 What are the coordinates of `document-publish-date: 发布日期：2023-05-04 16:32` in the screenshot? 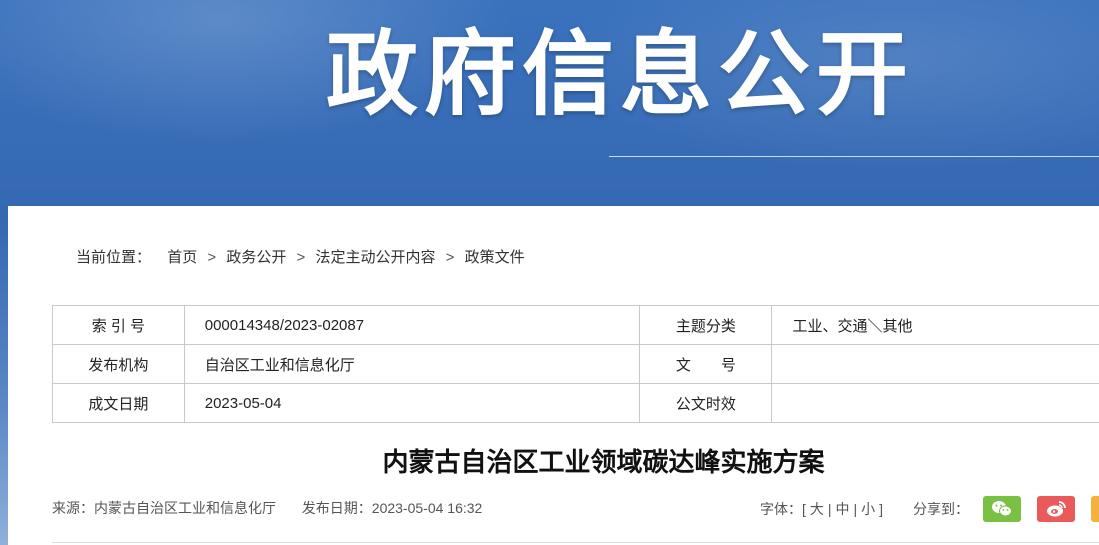 It's located at (392, 508).